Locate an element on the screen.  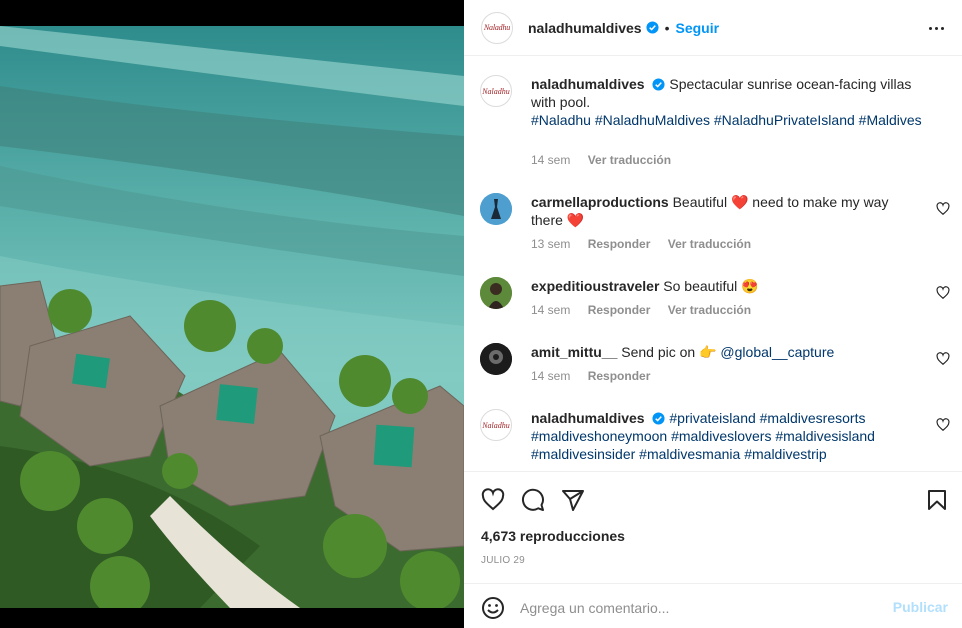
comment-meta: 14 sem Responder is located at coordinates (597, 376).